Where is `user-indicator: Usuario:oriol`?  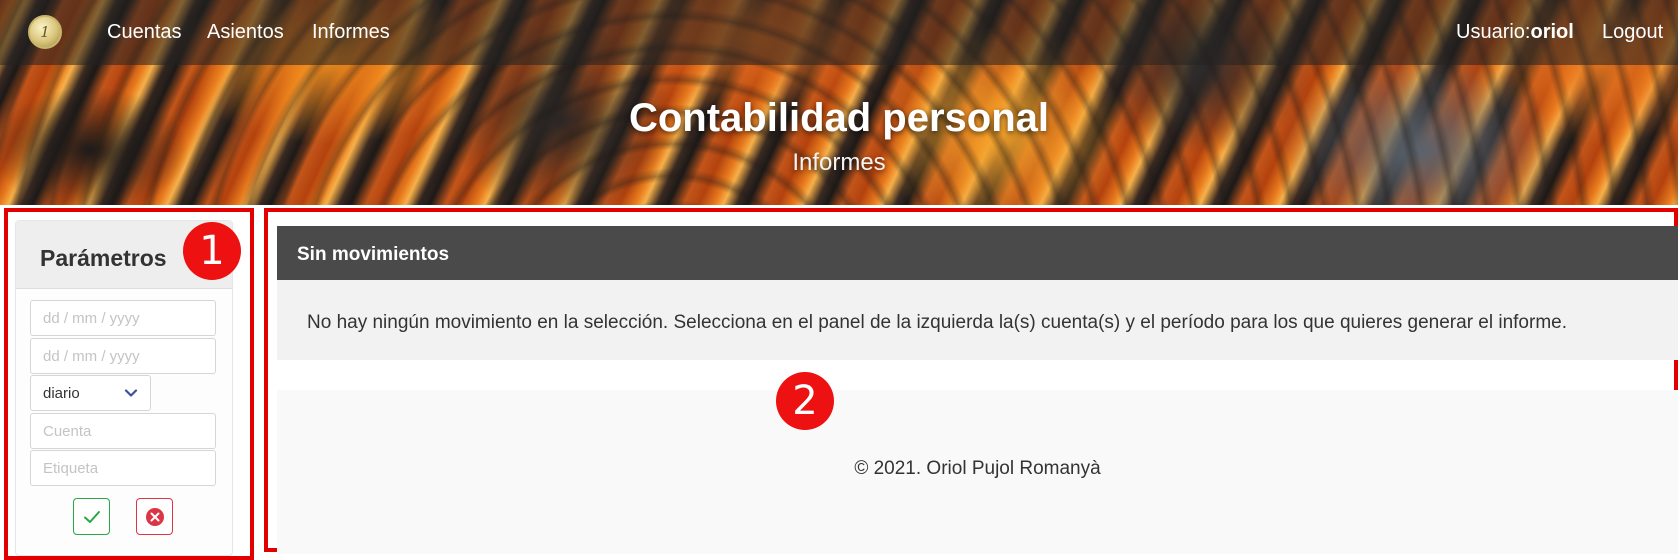
user-indicator: Usuario:oriol is located at coordinates (1515, 32).